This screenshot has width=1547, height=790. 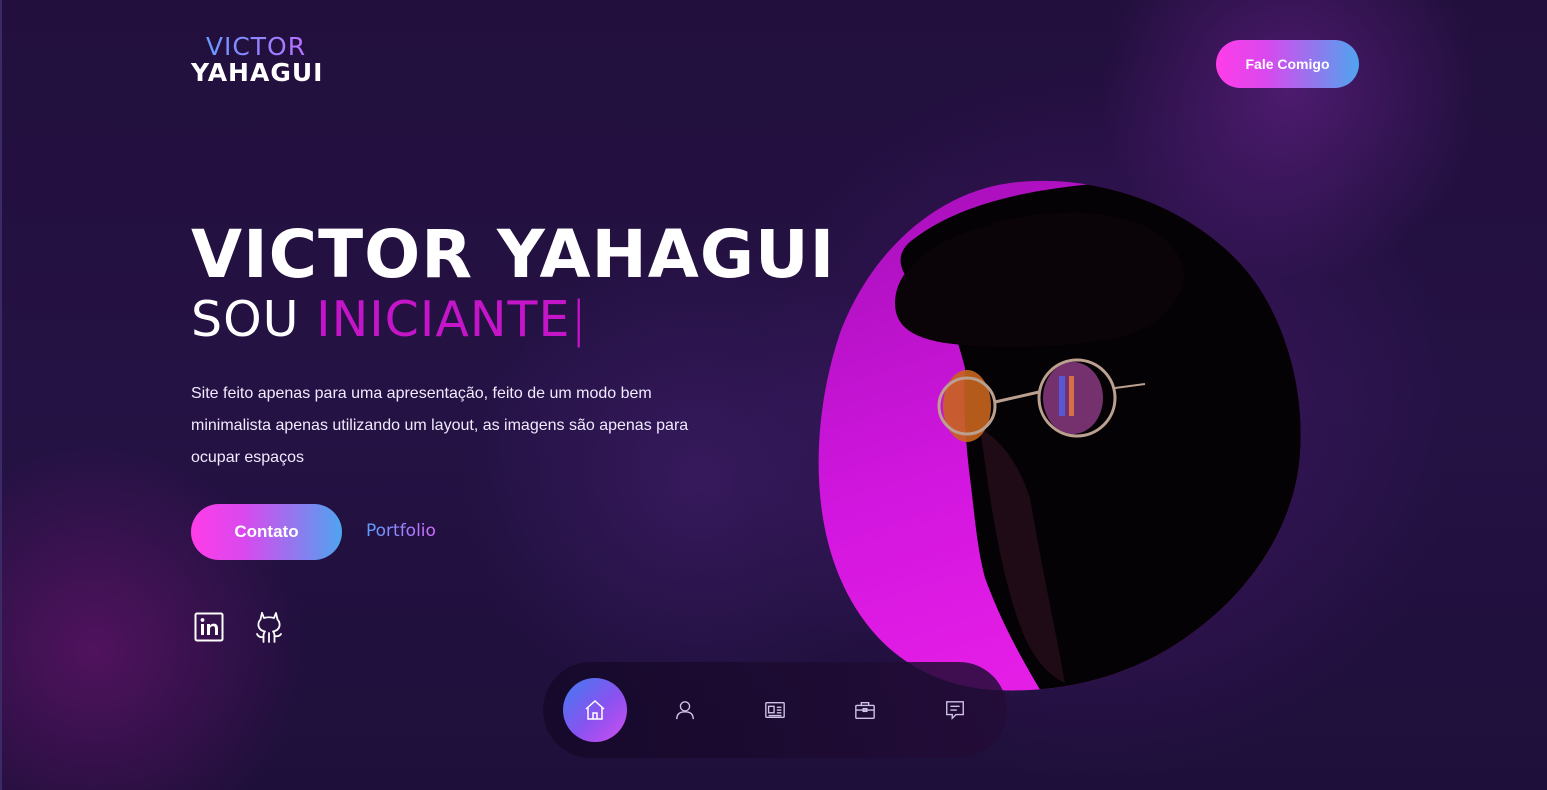 I want to click on message-icon, so click(x=955, y=710).